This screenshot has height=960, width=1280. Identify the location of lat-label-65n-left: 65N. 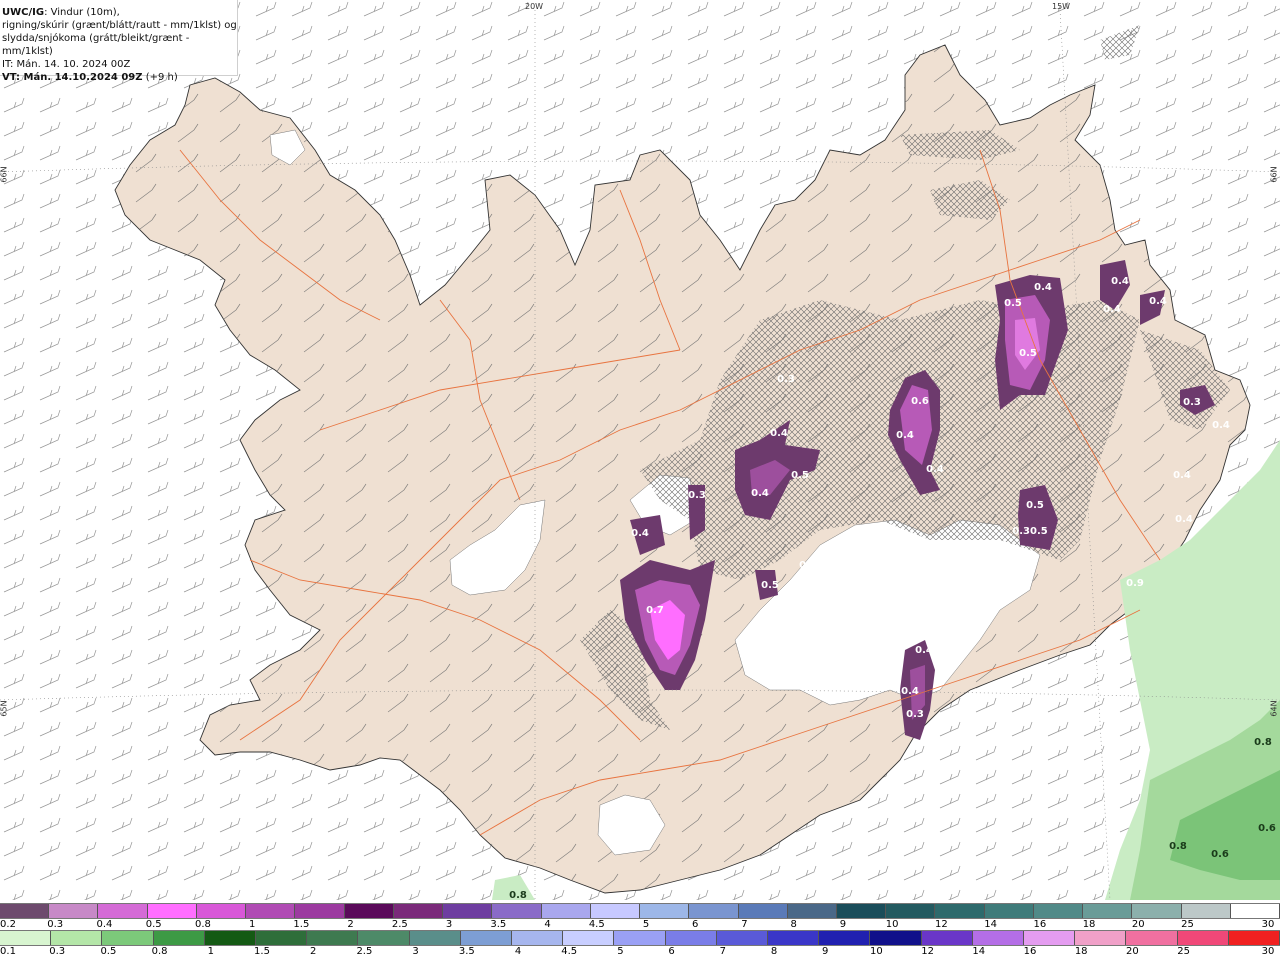
(4, 708).